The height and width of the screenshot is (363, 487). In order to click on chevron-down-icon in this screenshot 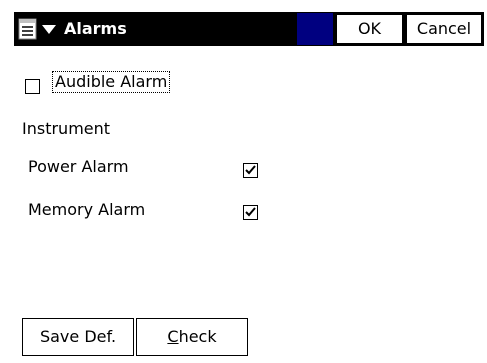, I will do `click(49, 29)`.